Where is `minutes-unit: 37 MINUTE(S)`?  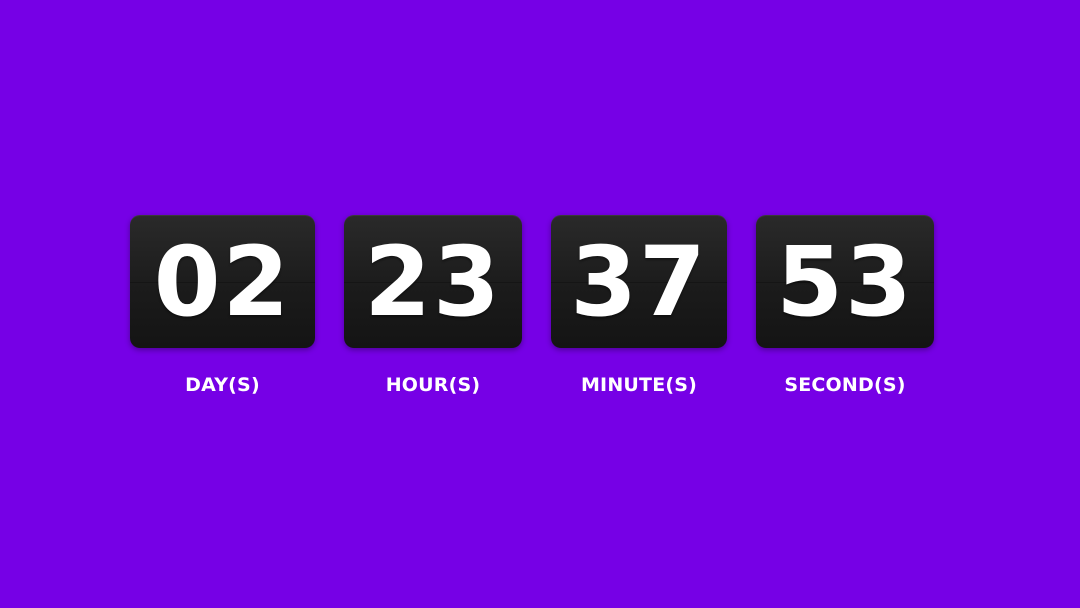 minutes-unit: 37 MINUTE(S) is located at coordinates (639, 305).